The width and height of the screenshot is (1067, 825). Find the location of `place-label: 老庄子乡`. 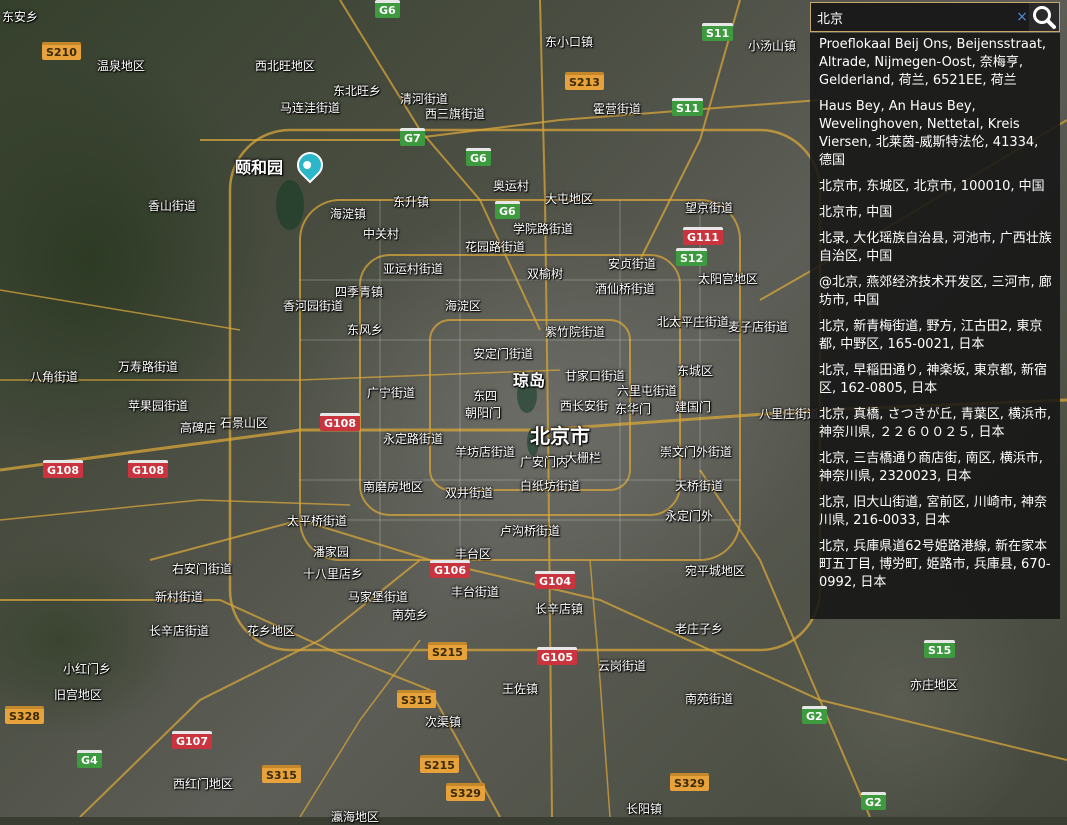

place-label: 老庄子乡 is located at coordinates (699, 629).